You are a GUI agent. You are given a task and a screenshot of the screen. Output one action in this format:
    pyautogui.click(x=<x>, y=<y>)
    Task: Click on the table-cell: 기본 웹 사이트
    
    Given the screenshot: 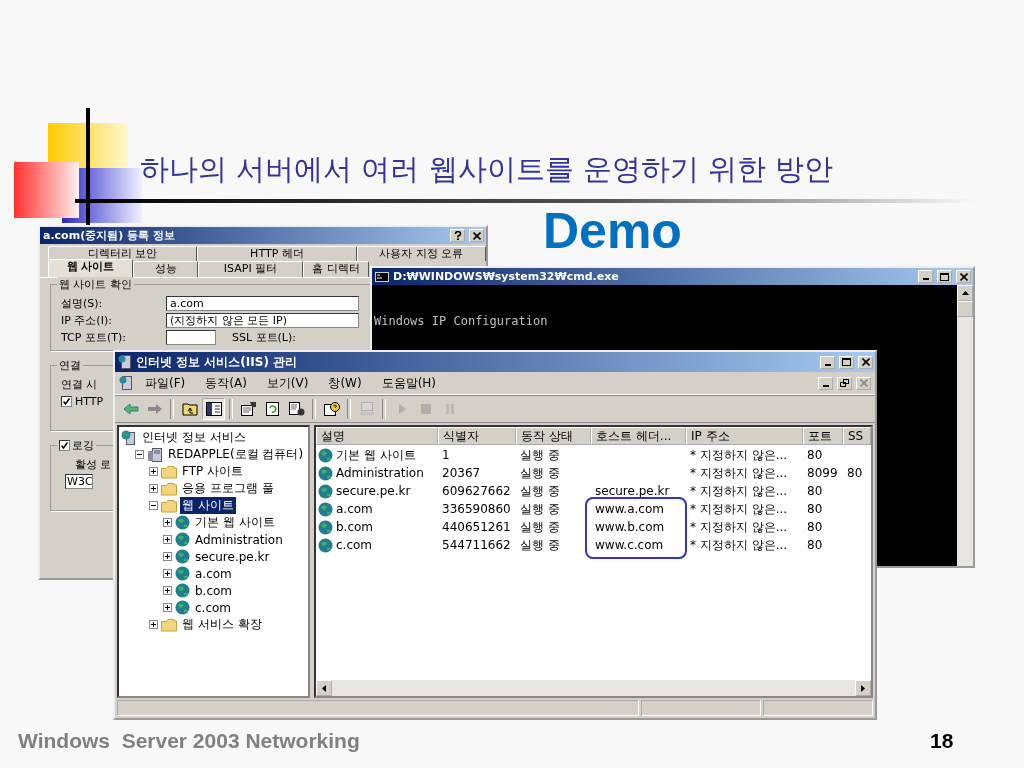 What is the action you would take?
    pyautogui.click(x=376, y=455)
    